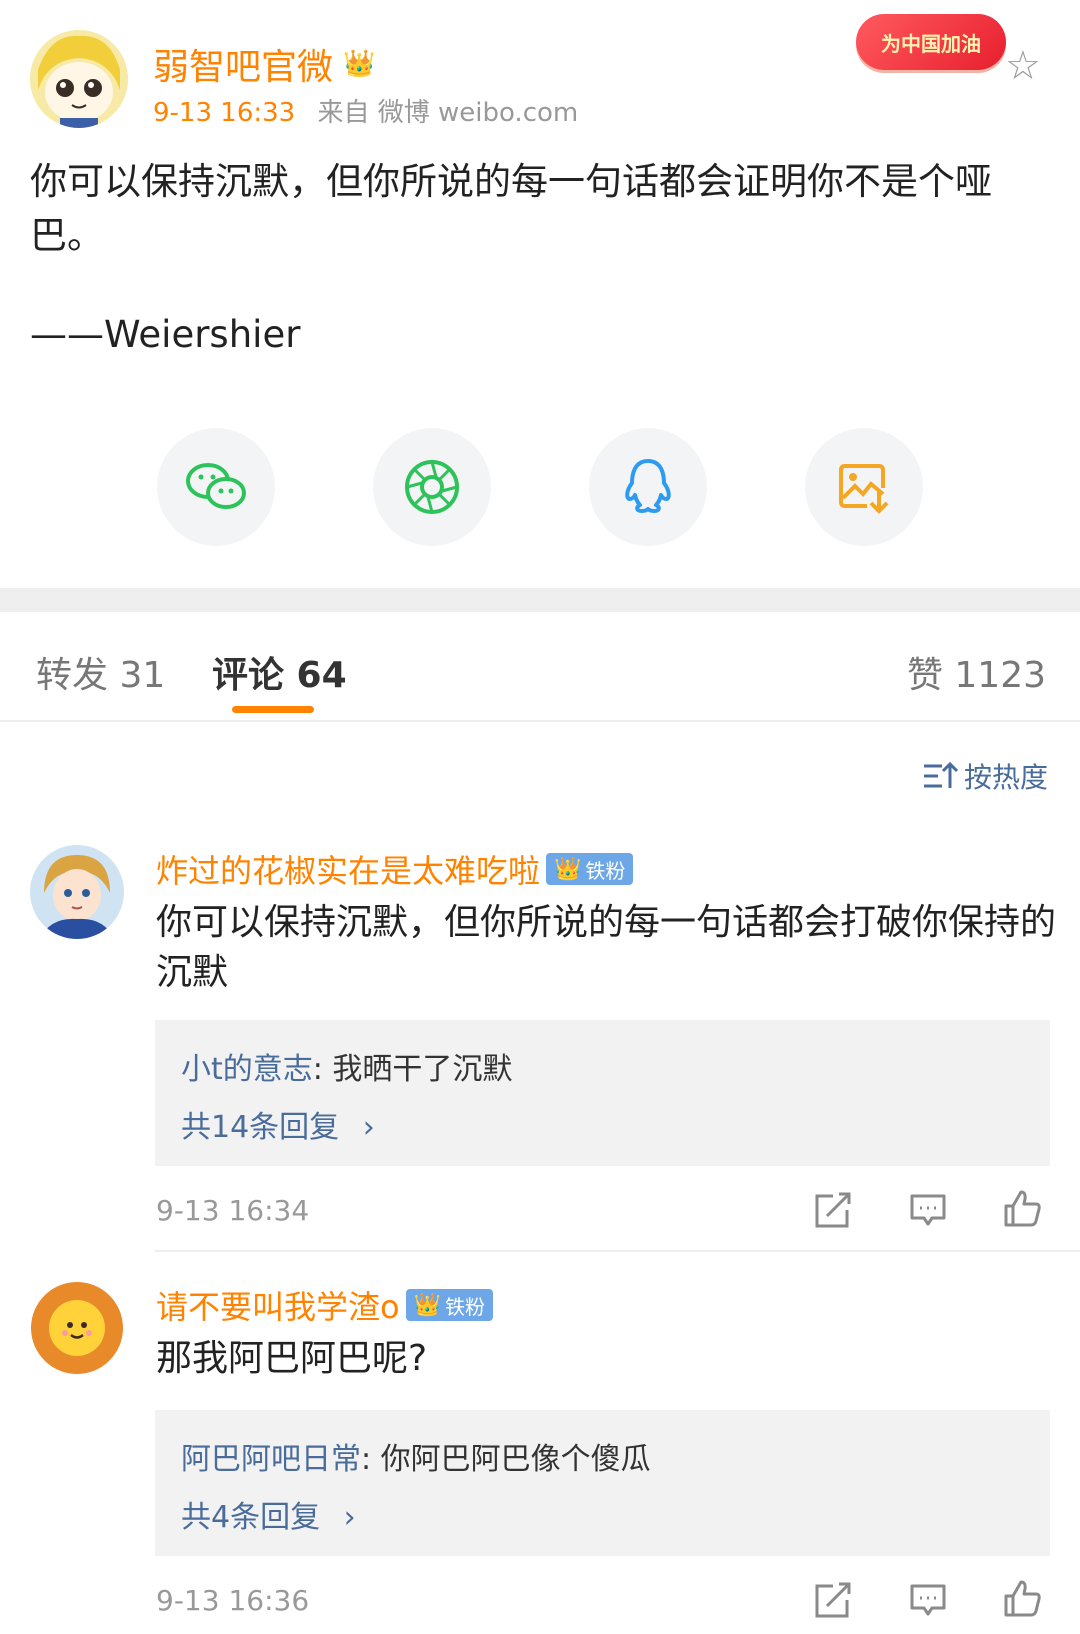 Image resolution: width=1080 pixels, height=1634 pixels. I want to click on post-time: 9-13 16:33, so click(224, 113).